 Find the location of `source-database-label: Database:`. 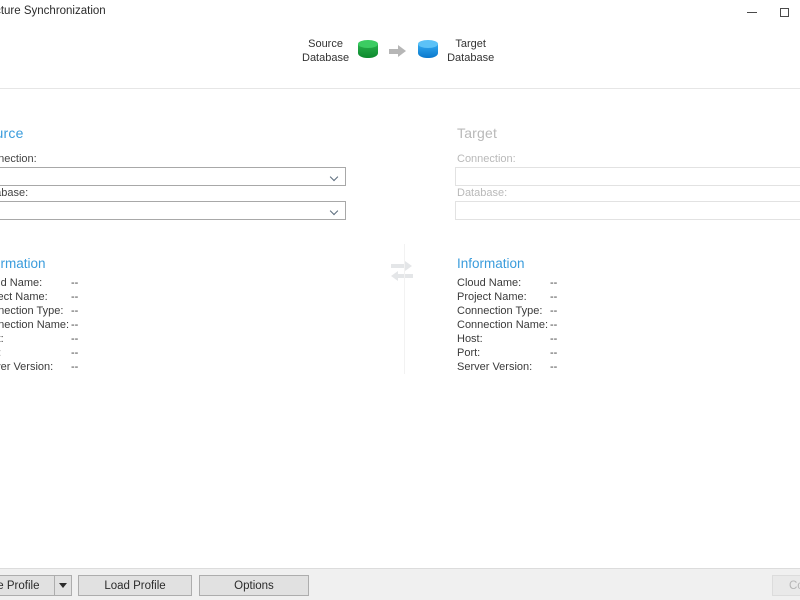

source-database-label: Database: is located at coordinates (14, 193).